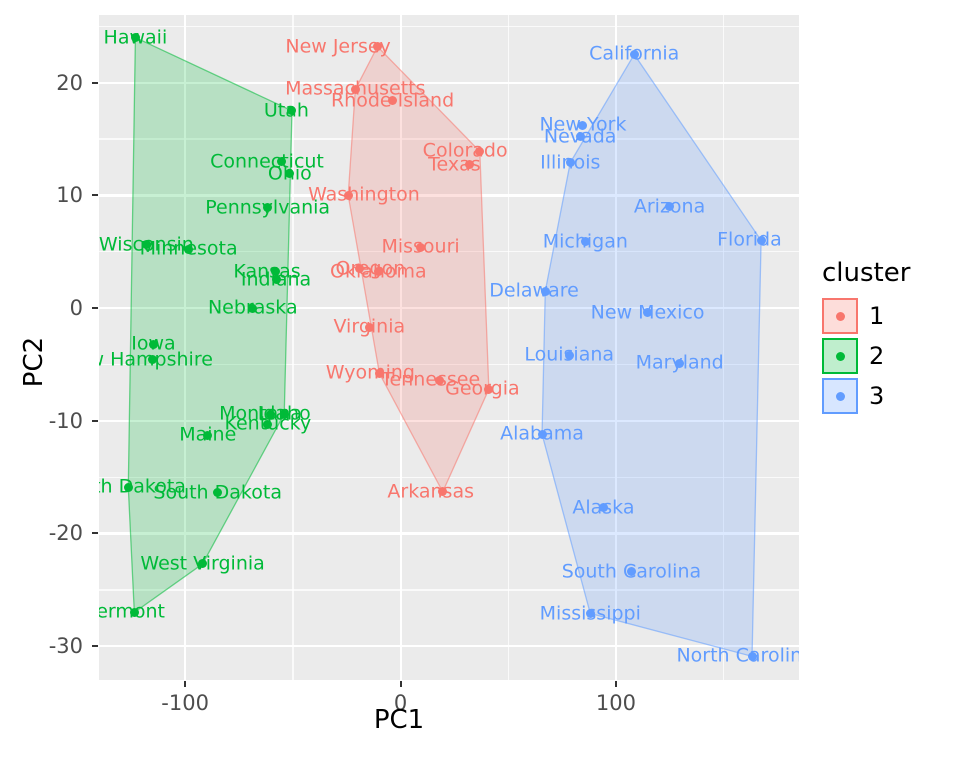  Describe the element at coordinates (877, 316) in the screenshot. I see `legend-label: 1` at that location.